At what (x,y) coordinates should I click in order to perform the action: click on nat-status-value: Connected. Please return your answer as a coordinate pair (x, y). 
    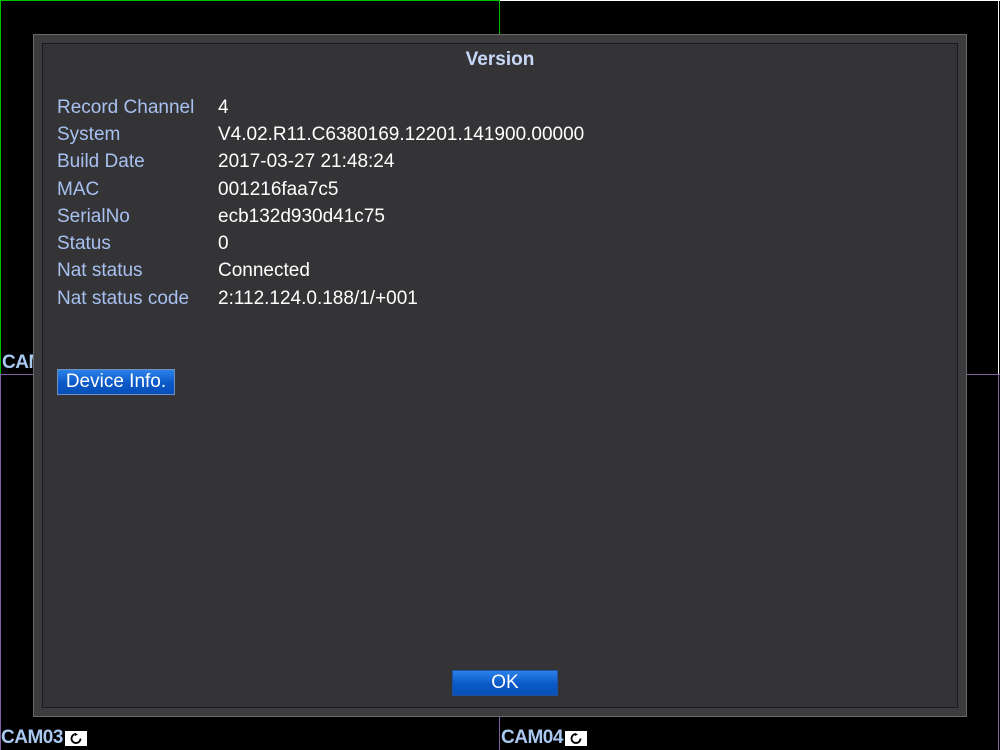
    Looking at the image, I should click on (264, 271).